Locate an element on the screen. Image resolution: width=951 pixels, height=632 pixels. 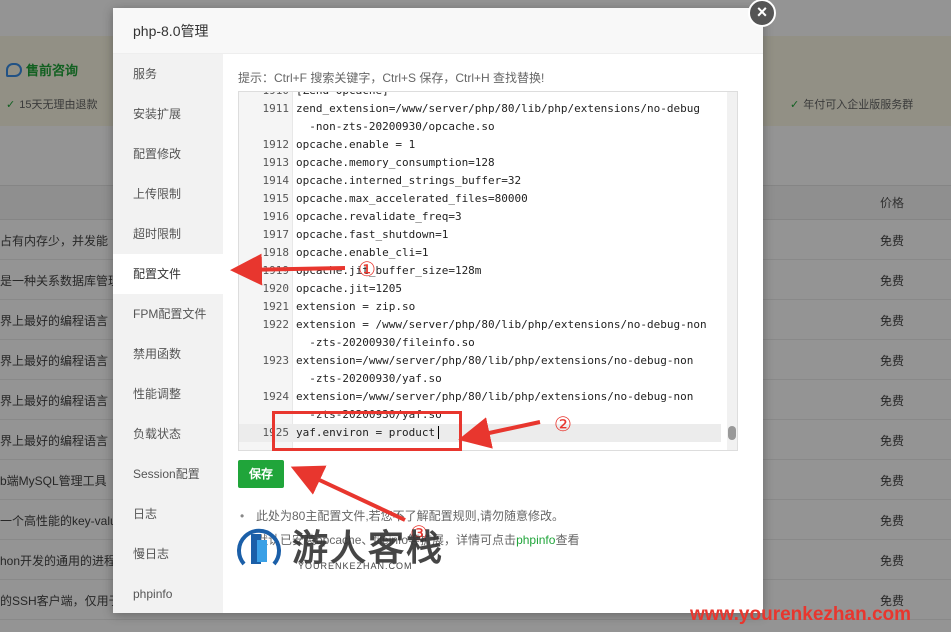
note-text: 查看 is located at coordinates (567, 540).